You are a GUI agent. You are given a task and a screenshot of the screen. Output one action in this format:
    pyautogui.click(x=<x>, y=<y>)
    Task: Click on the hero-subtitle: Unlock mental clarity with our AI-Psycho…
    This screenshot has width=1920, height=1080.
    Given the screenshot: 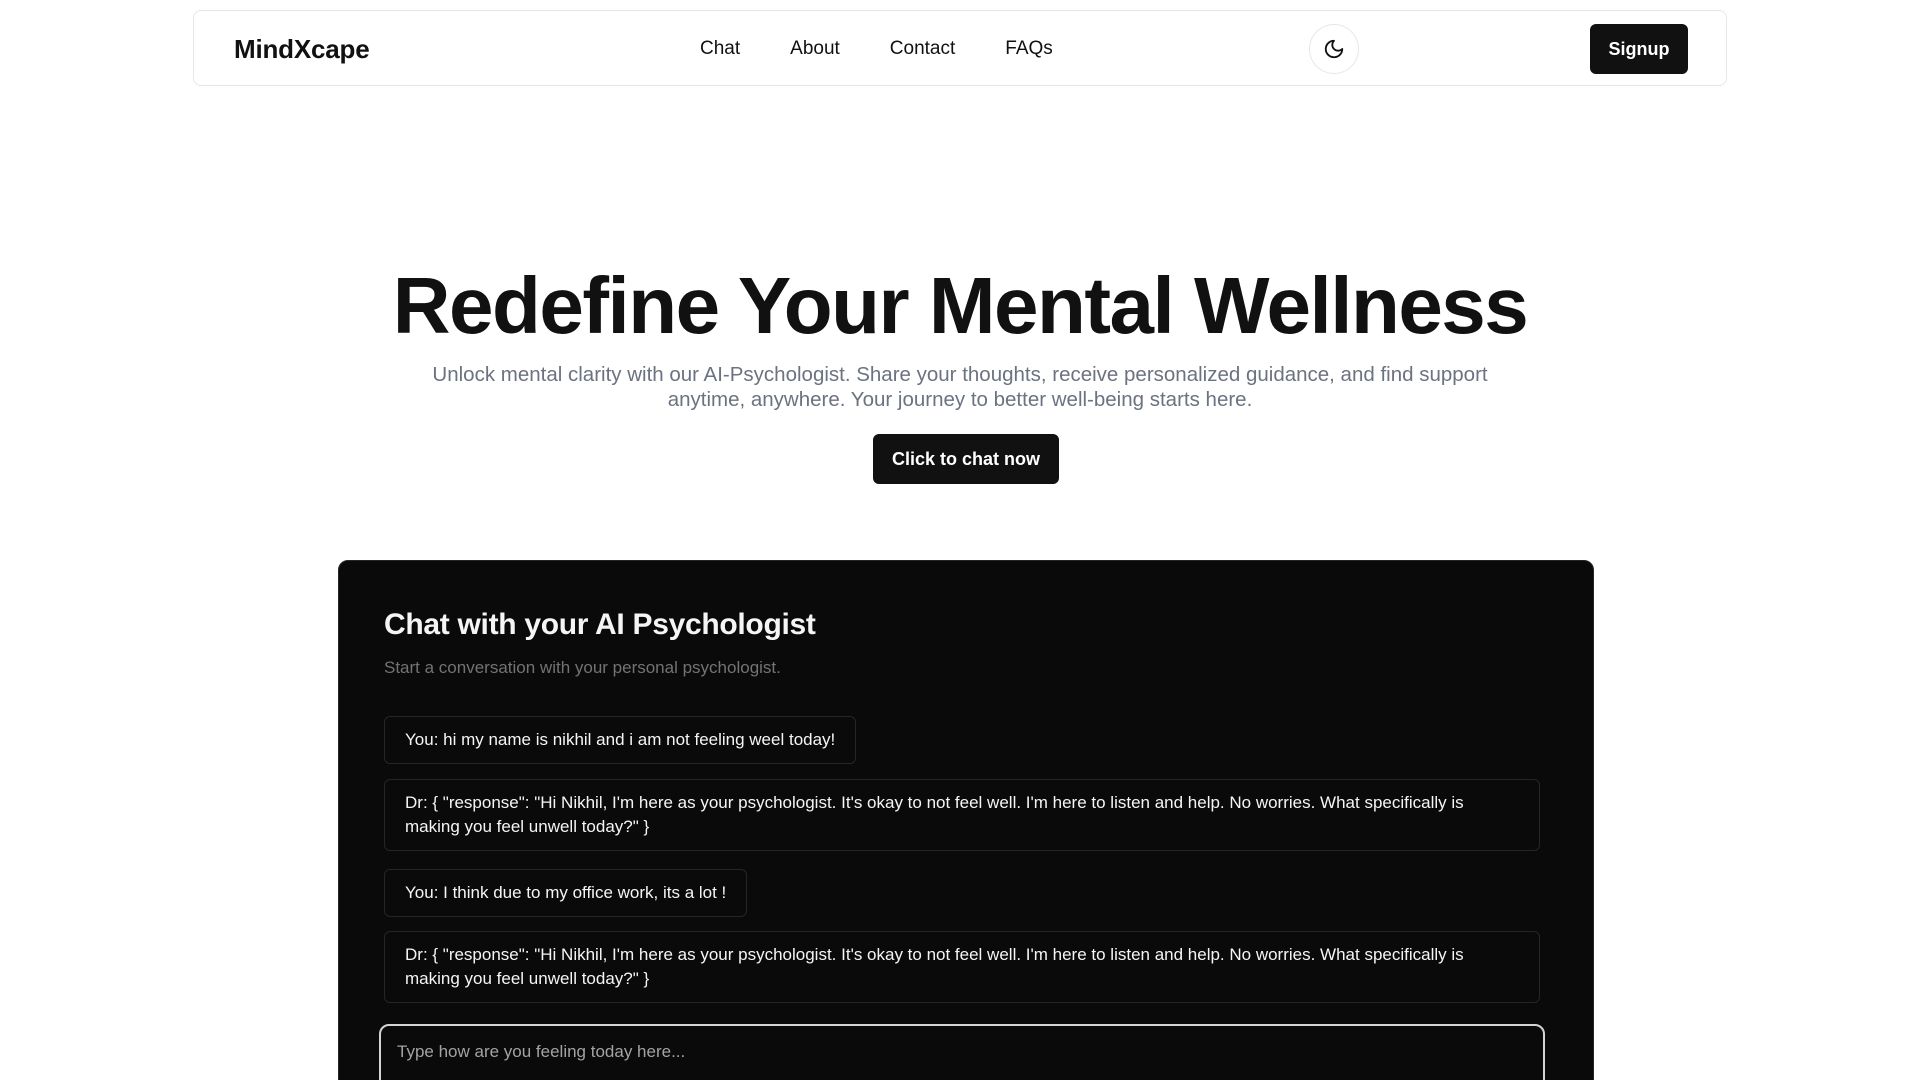 What is the action you would take?
    pyautogui.click(x=960, y=387)
    